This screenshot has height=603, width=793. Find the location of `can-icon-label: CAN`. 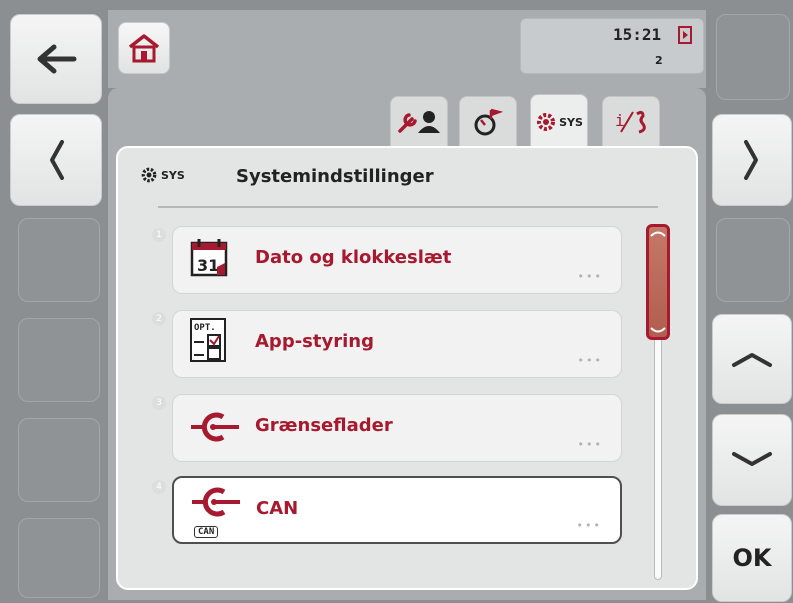

can-icon-label: CAN is located at coordinates (206, 532).